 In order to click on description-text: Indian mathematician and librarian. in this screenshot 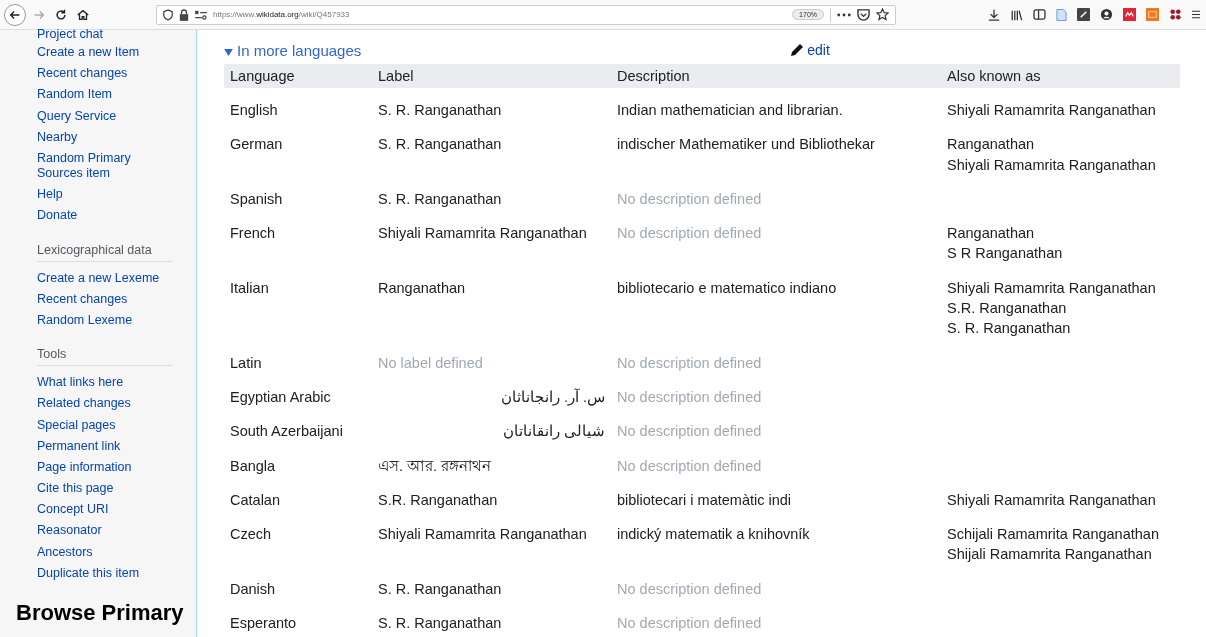, I will do `click(730, 110)`.